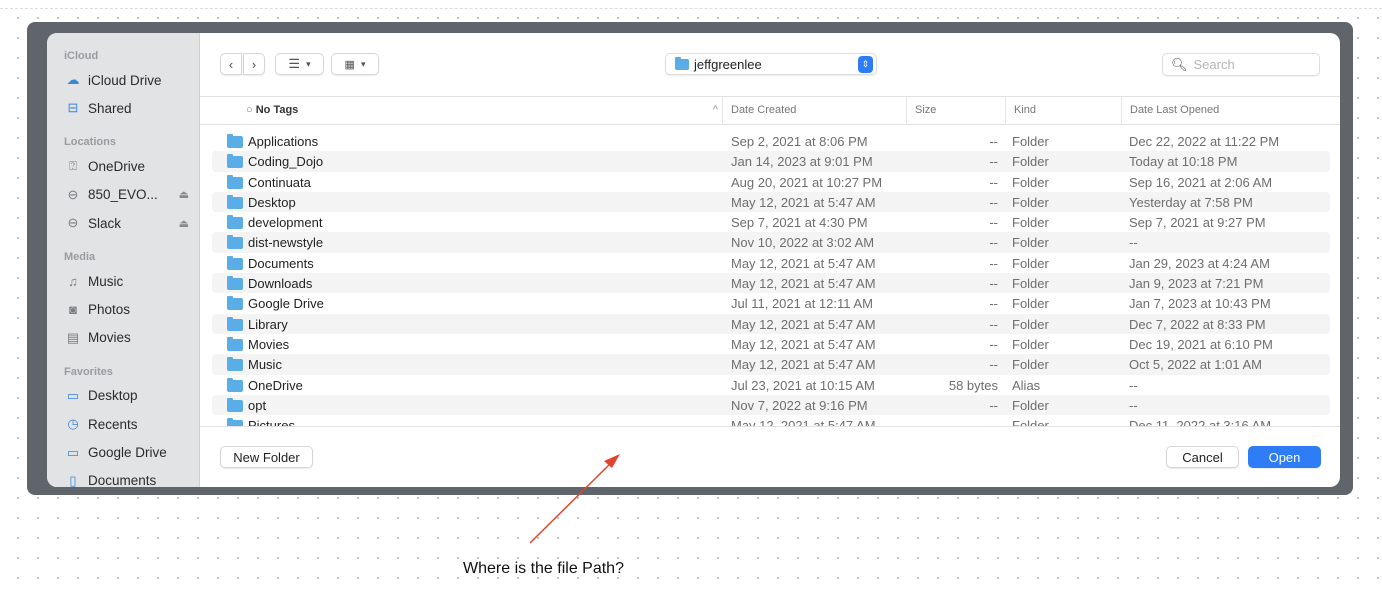 Image resolution: width=1382 pixels, height=591 pixels. Describe the element at coordinates (574, 499) in the screenshot. I see `annotation-arrow` at that location.